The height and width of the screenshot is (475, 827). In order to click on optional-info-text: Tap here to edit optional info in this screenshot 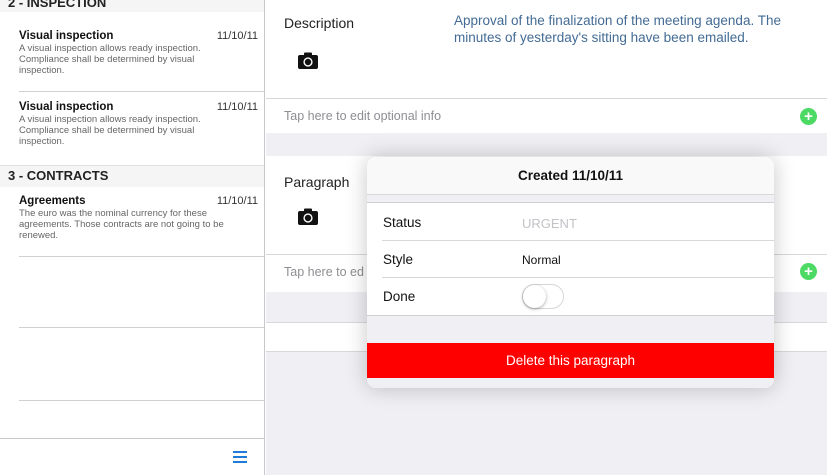, I will do `click(363, 116)`.